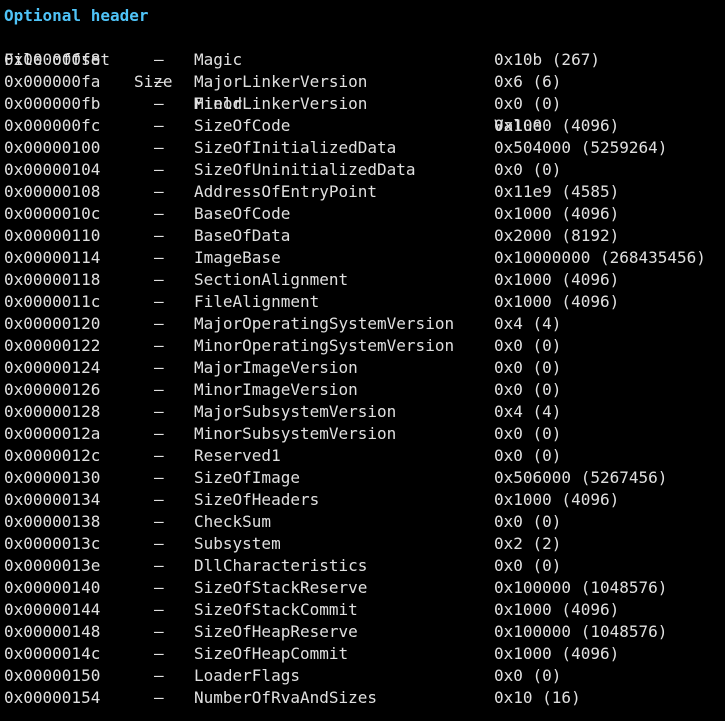  Describe the element at coordinates (364, 104) in the screenshot. I see `table-row: 0x000000fb — MinorLinkerVersion 0x0 (0)` at that location.